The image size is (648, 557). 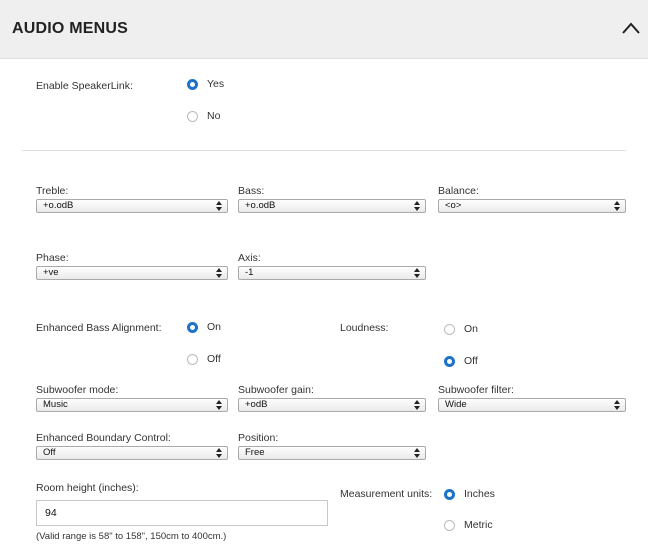 What do you see at coordinates (469, 494) in the screenshot?
I see `units-inches-radio: Inches` at bounding box center [469, 494].